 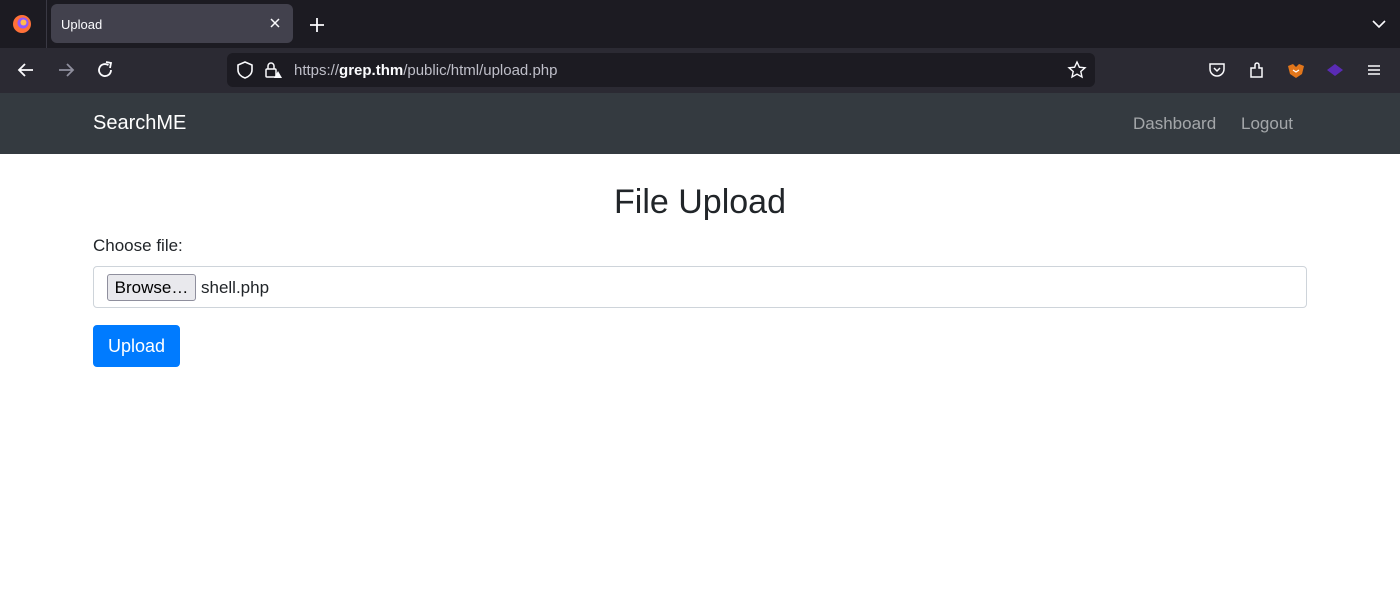 What do you see at coordinates (480, 70) in the screenshot?
I see `url-path: /public/html/upload.php` at bounding box center [480, 70].